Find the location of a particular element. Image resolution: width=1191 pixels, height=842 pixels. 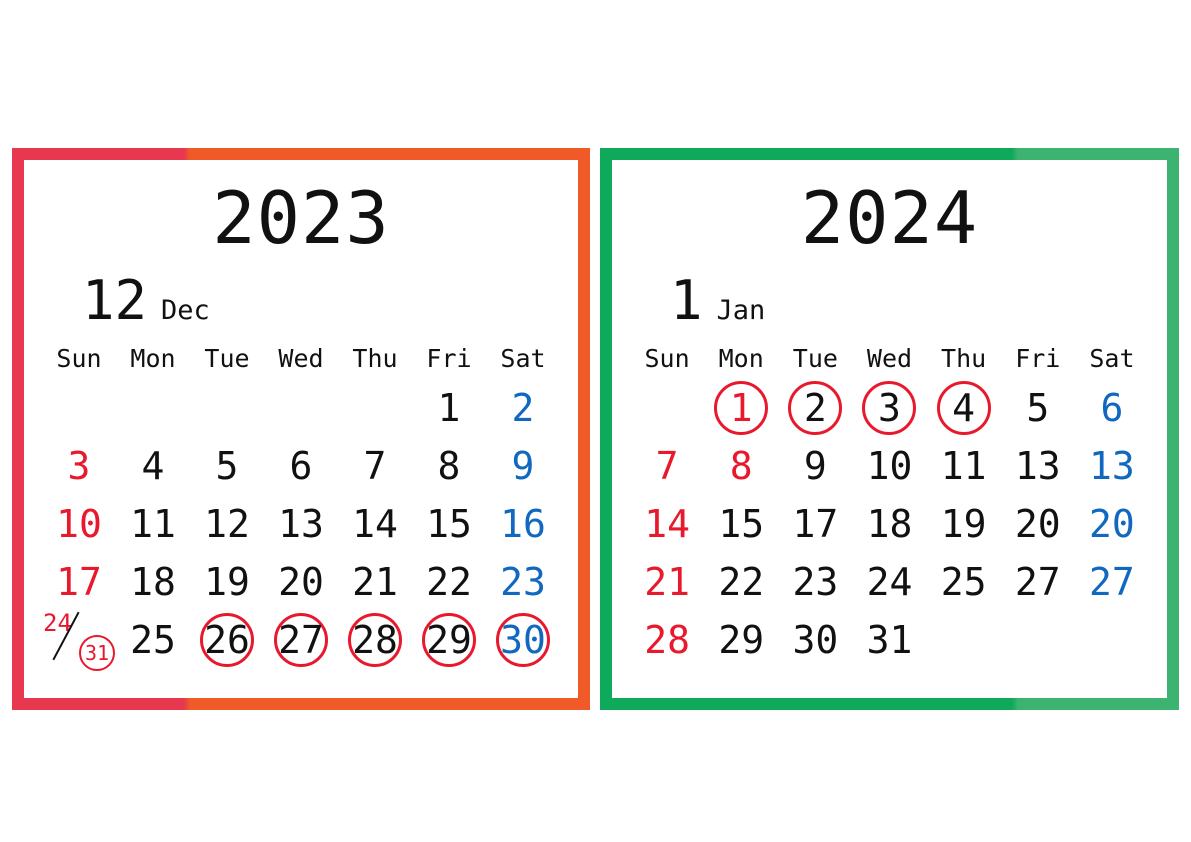

split-day-bottom-label-circled: 31 is located at coordinates (97, 653).